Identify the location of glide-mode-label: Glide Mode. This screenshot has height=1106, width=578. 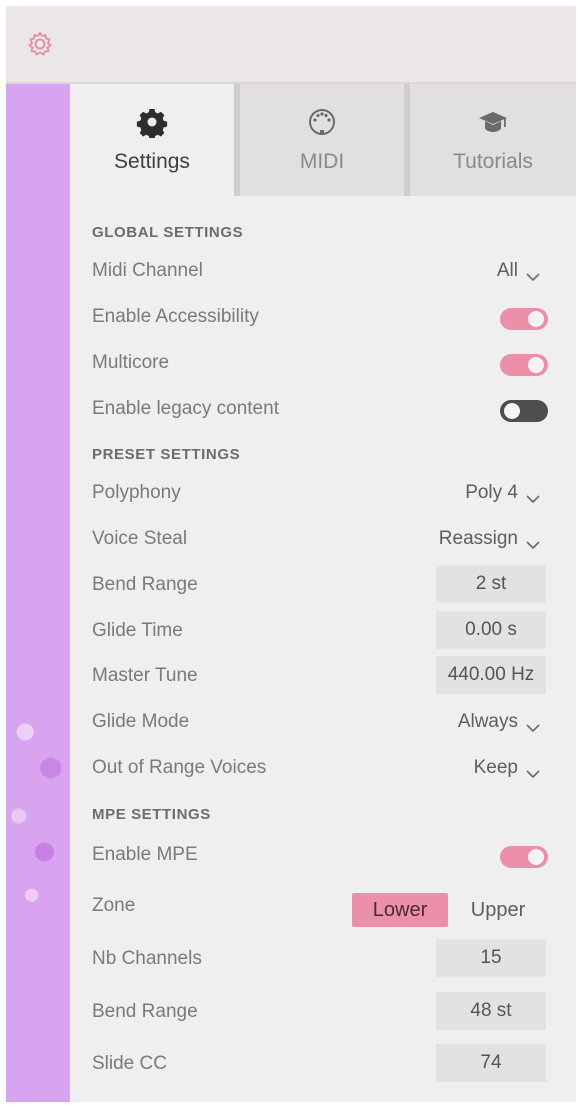
(141, 721).